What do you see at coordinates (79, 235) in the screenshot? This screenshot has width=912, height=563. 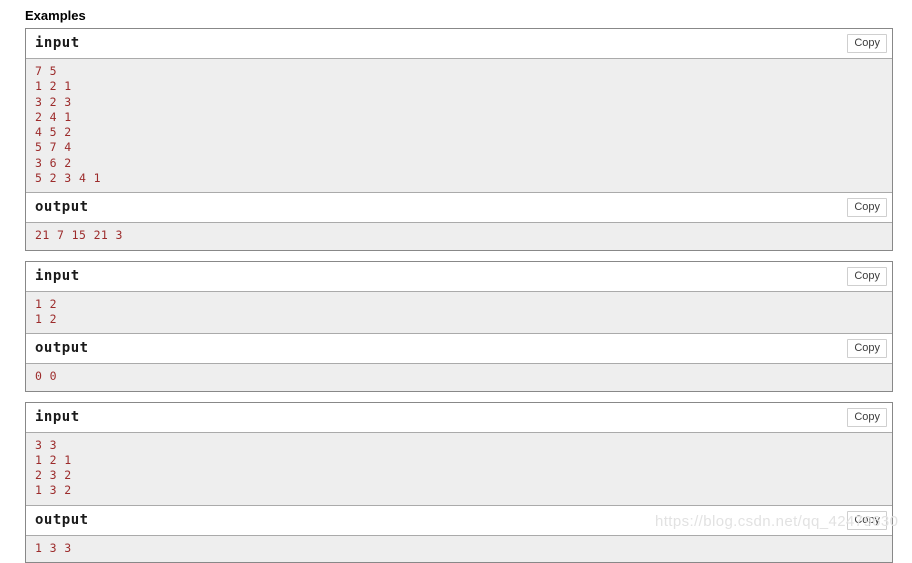 I see `output-line: 21 7 15 21 3` at bounding box center [79, 235].